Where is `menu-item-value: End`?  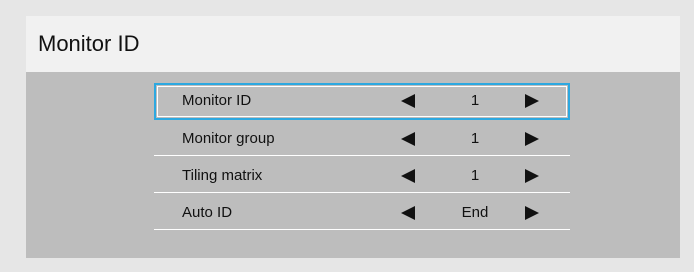 menu-item-value: End is located at coordinates (475, 212).